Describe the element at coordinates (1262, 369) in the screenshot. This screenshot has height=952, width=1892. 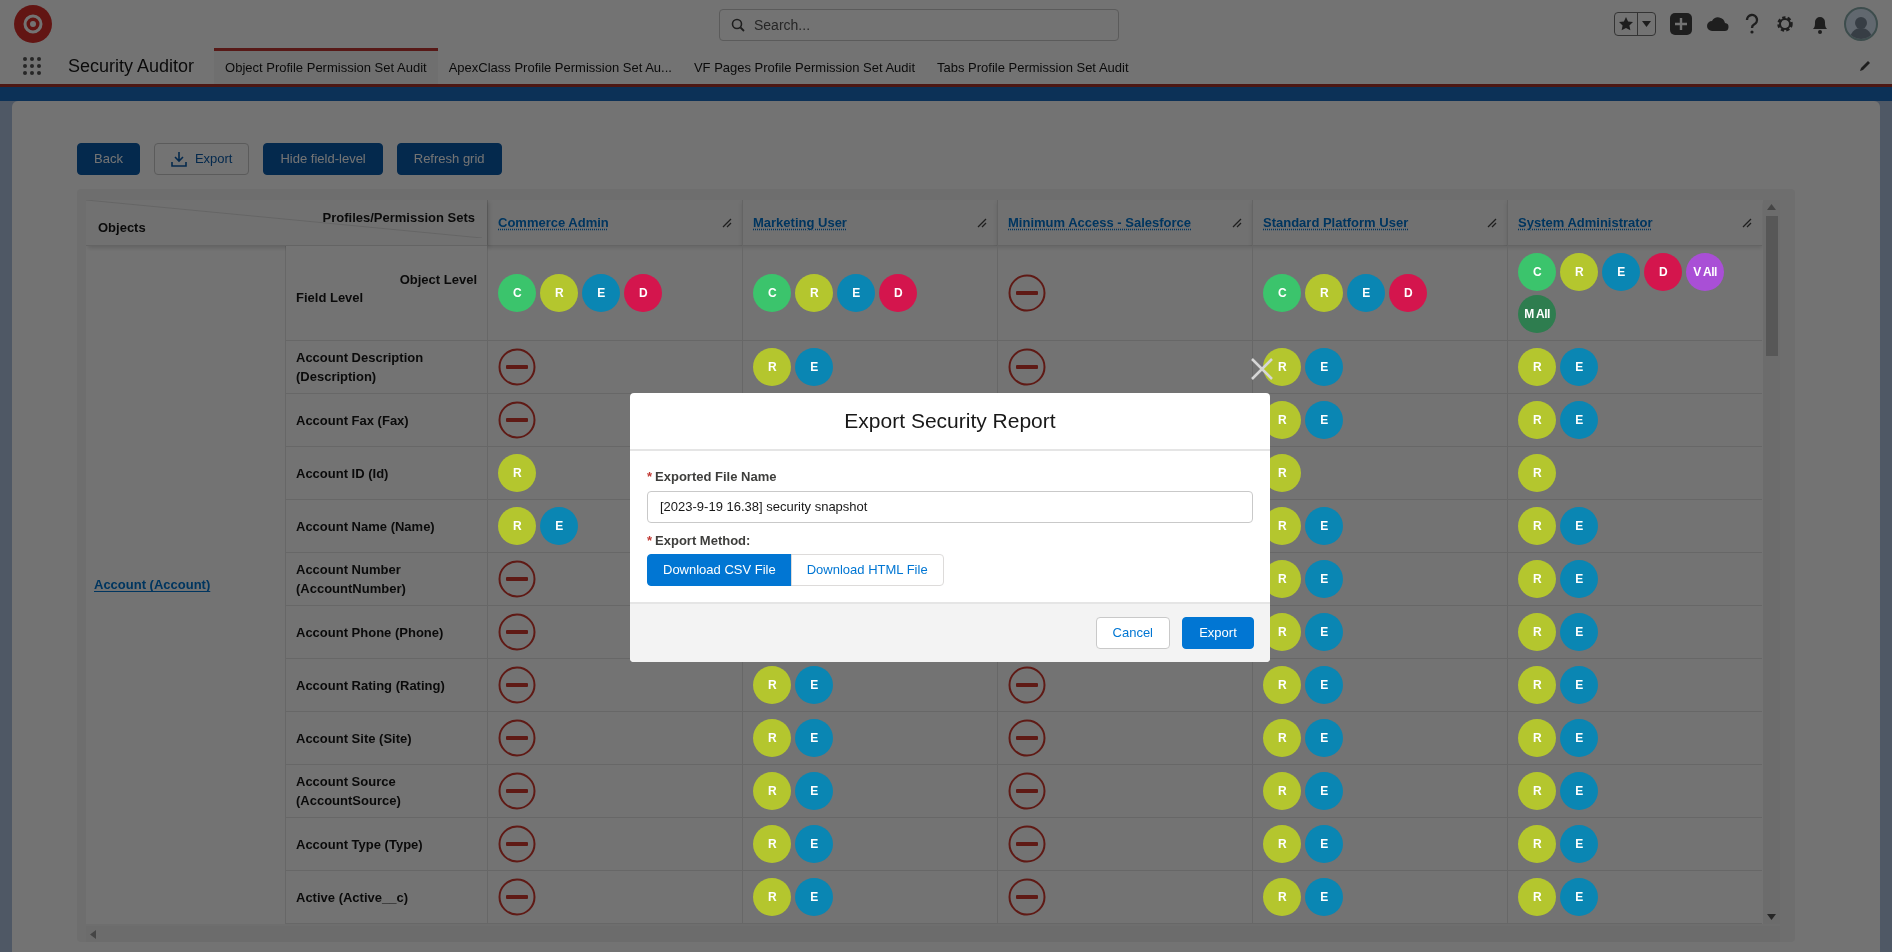
I see `close-icon` at that location.